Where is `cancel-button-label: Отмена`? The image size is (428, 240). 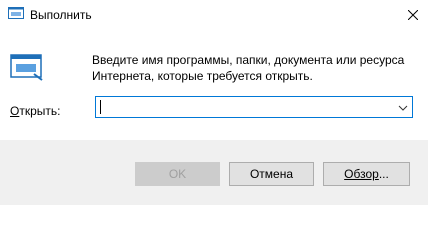
cancel-button-label: Отмена is located at coordinates (271, 174).